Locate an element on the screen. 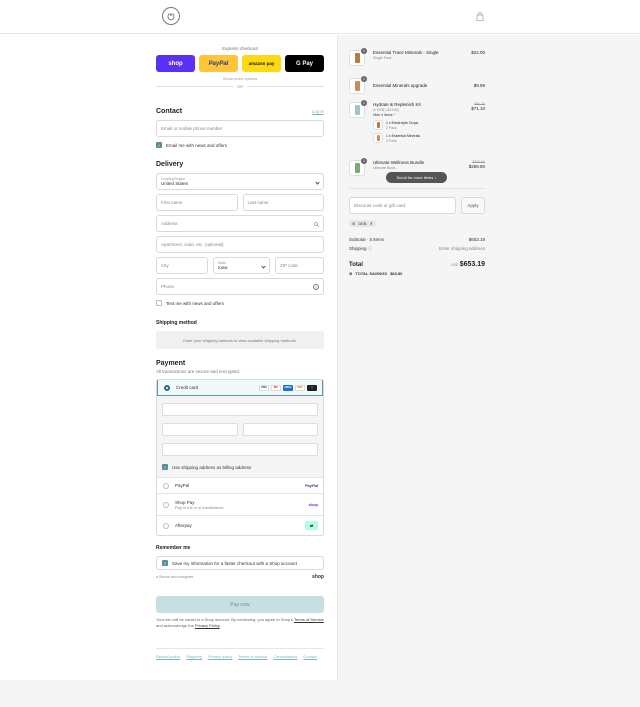 The width and height of the screenshot is (640, 707). email-news-checkbox: ✓ is located at coordinates (159, 145).